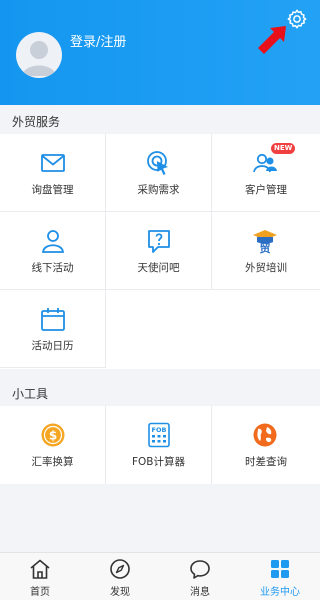 Image resolution: width=320 pixels, height=600 pixels. I want to click on tool-label: FOB计算器, so click(158, 462).